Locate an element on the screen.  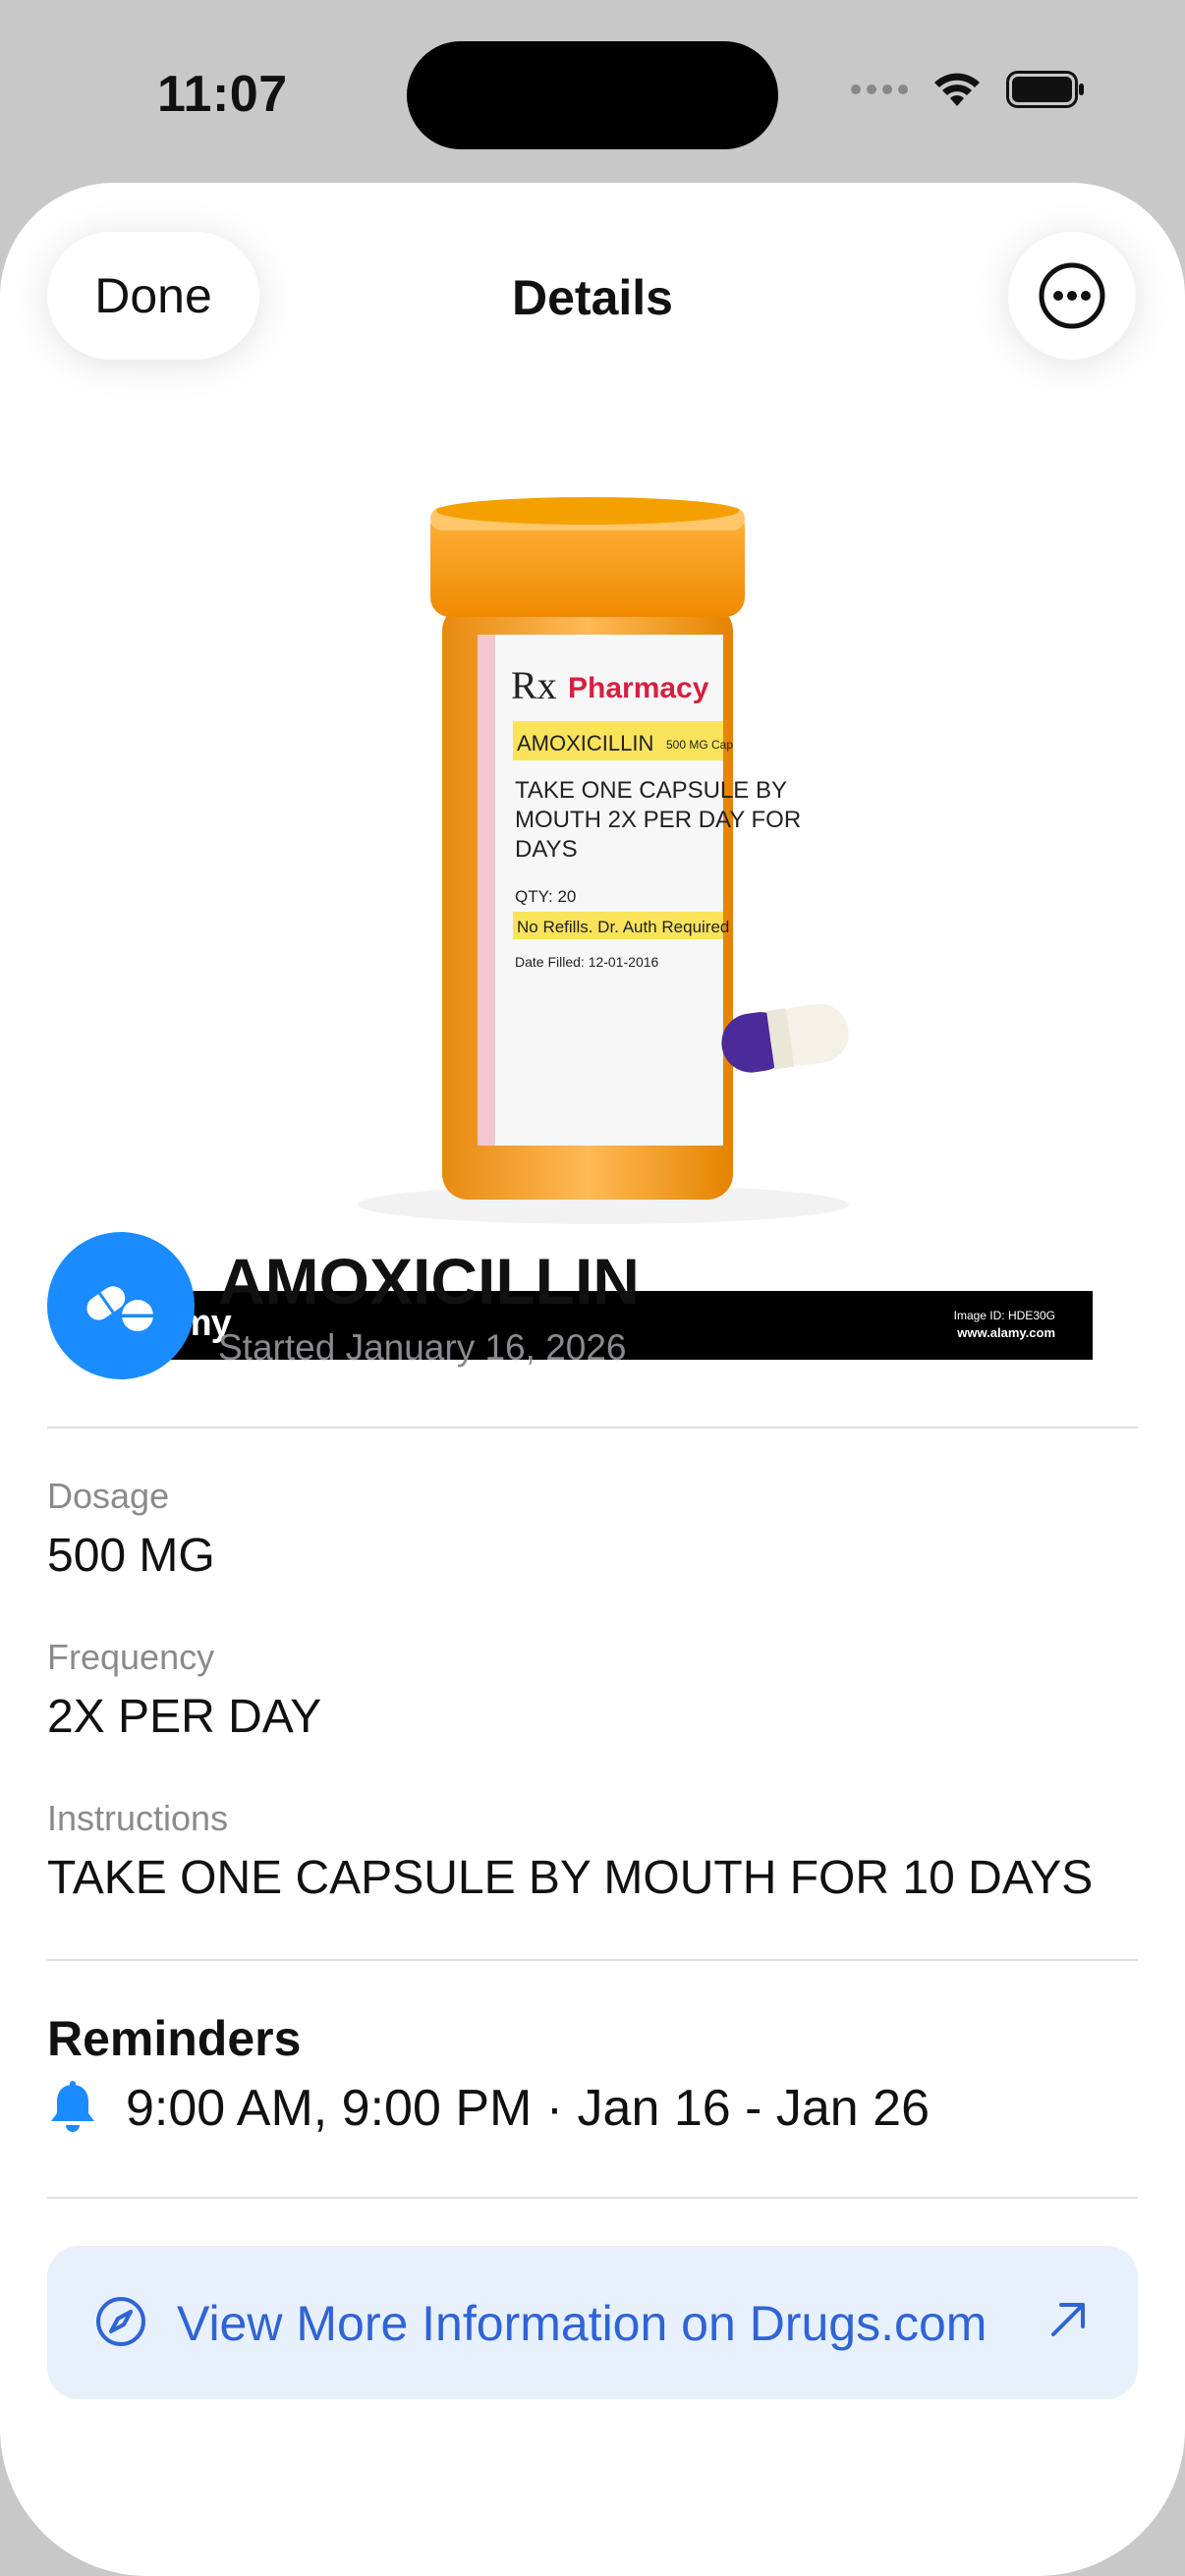
label-drug: AMOXICILLIN is located at coordinates (585, 743).